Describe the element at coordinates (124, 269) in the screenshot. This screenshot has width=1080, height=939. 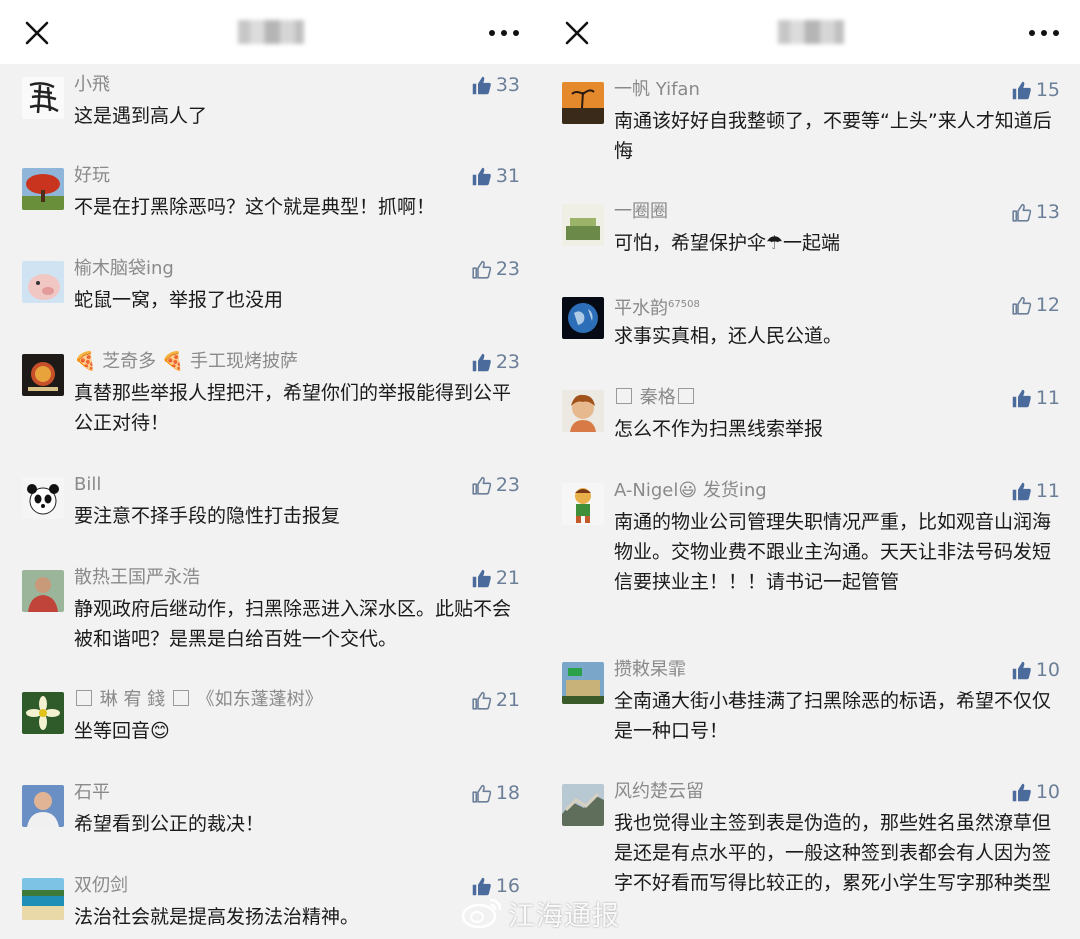
I see `commenter-name: 榆木脑袋ing` at that location.